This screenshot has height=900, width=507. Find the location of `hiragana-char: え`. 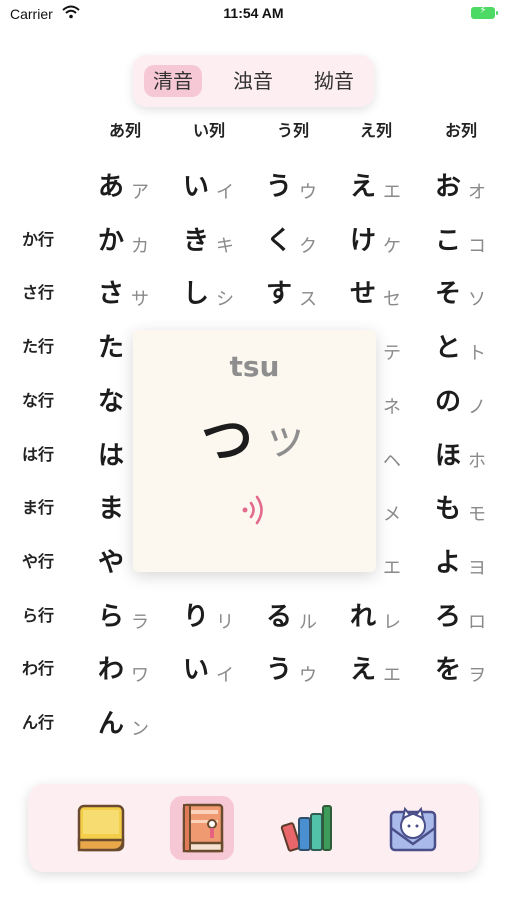

hiragana-char: え is located at coordinates (363, 670).